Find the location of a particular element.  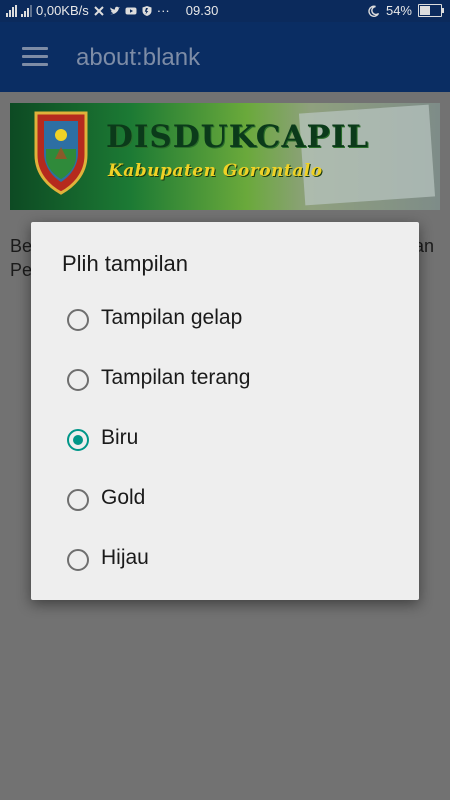

option-biru: Biru is located at coordinates (232, 442).